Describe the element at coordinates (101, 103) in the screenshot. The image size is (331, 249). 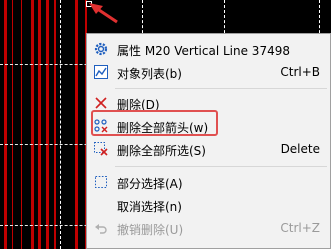
I see `delete-x-icon` at that location.